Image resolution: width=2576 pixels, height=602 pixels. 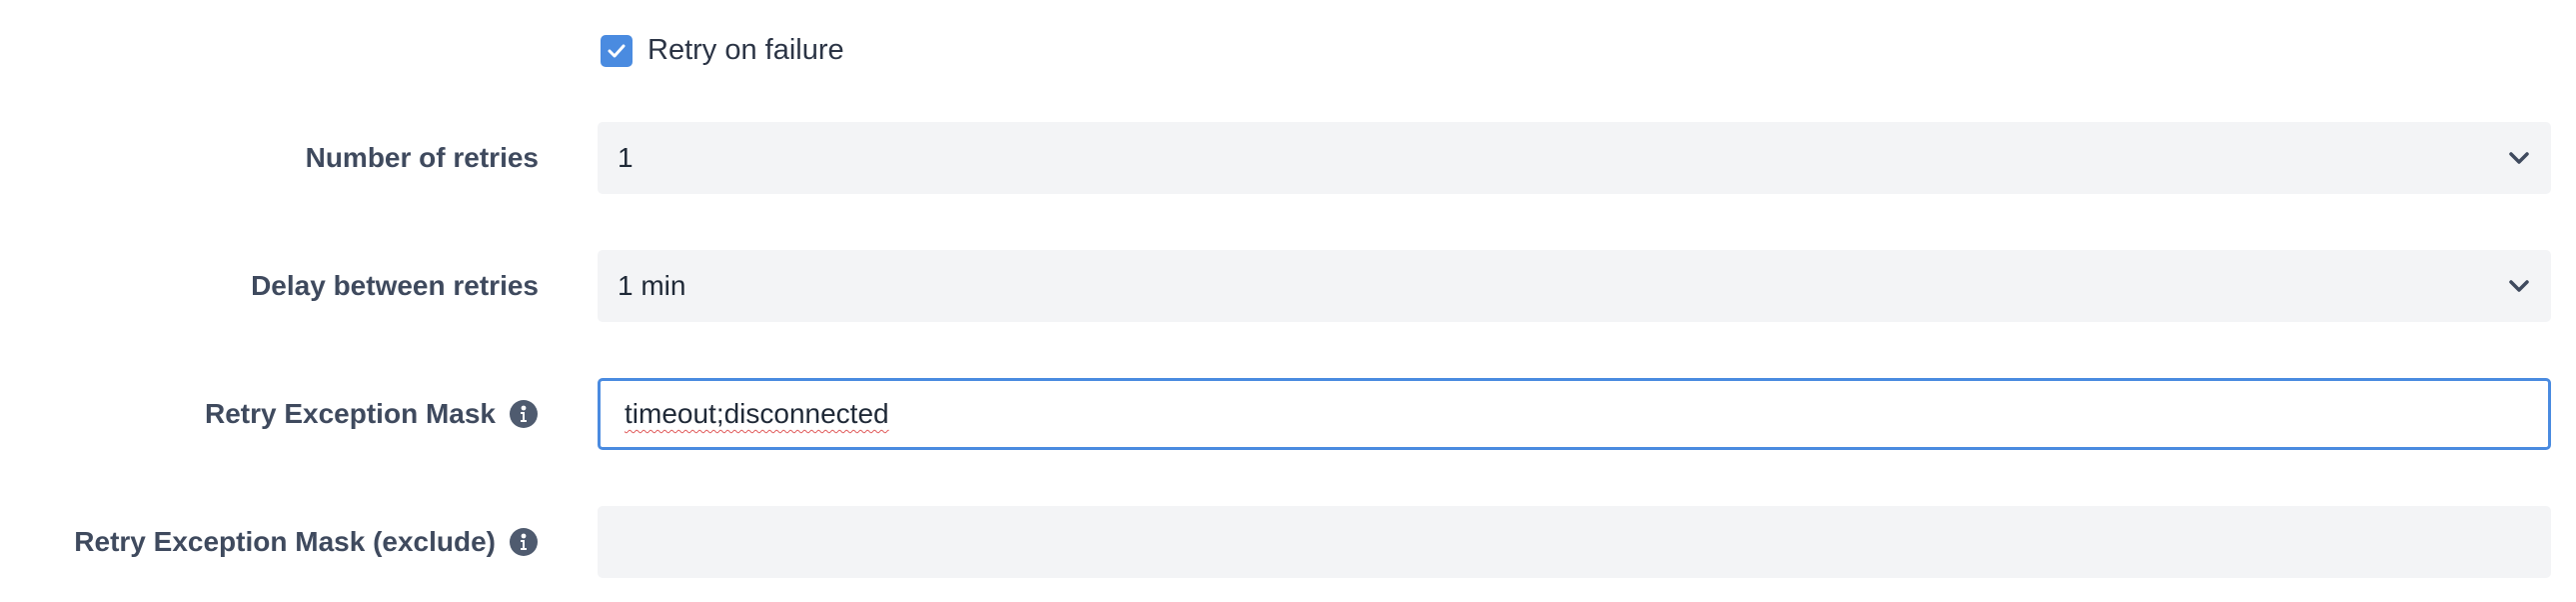 I want to click on retry-exception-mask-input: timeout;disconnected, so click(x=1574, y=414).